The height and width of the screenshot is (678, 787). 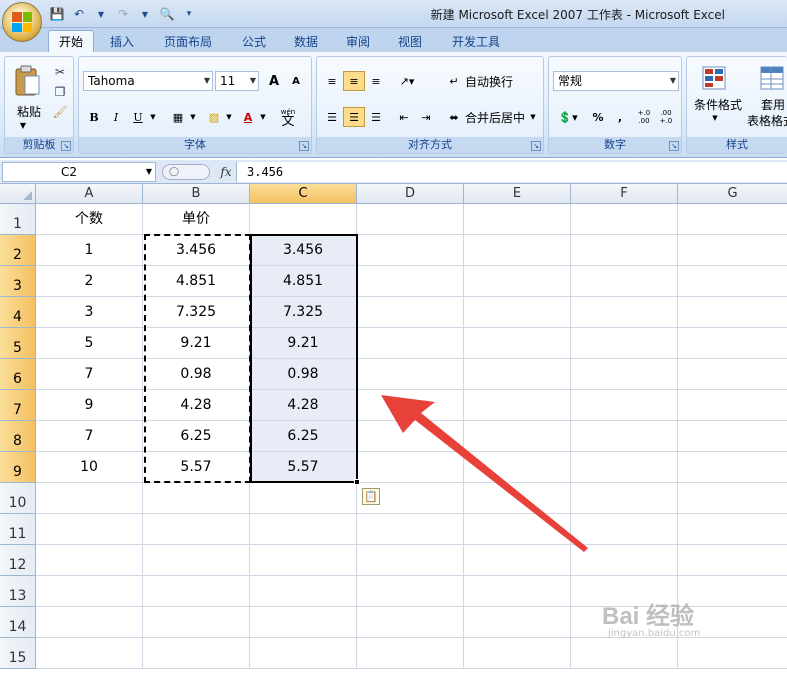 I want to click on annotation-arrow, so click(x=484, y=473).